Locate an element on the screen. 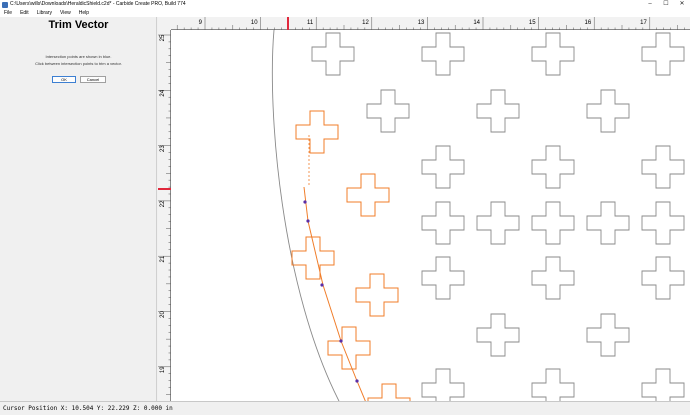 This screenshot has height=415, width=690. app-icon is located at coordinates (5, 4).